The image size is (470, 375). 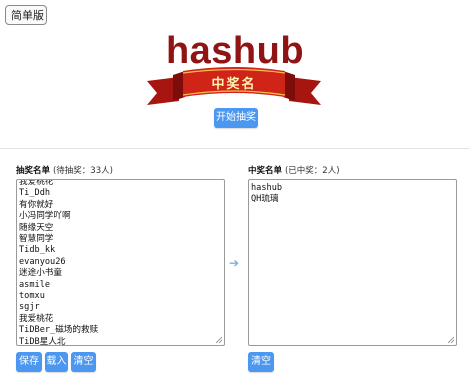 I want to click on list-item: 随缘天空, so click(x=36, y=227).